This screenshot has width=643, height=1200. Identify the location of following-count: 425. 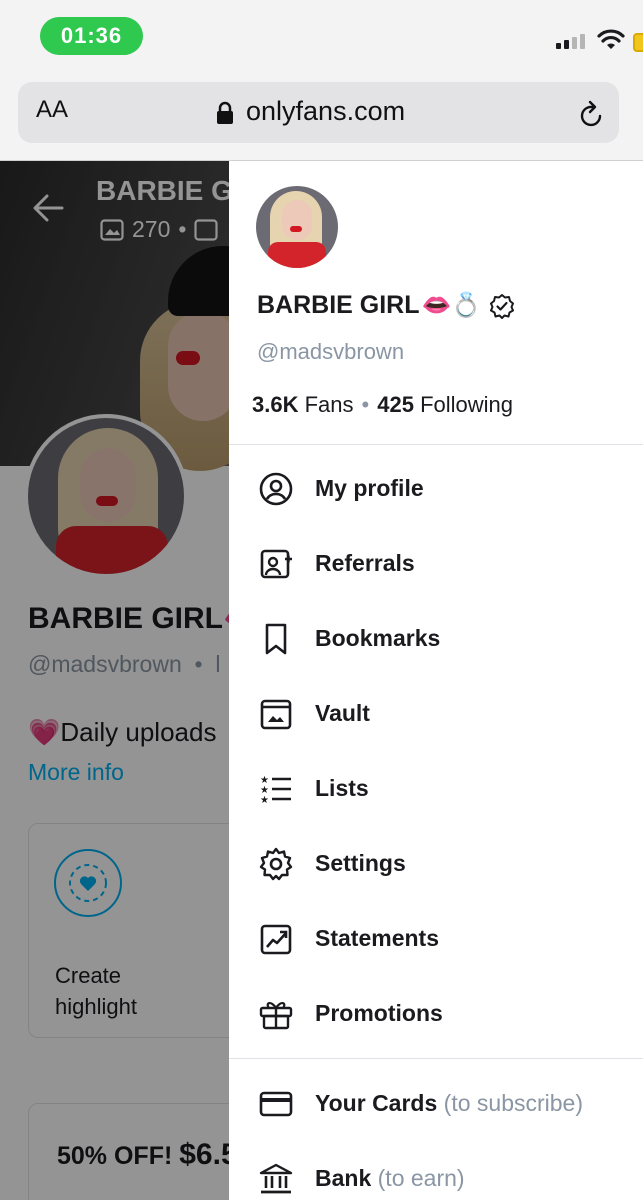
(395, 404).